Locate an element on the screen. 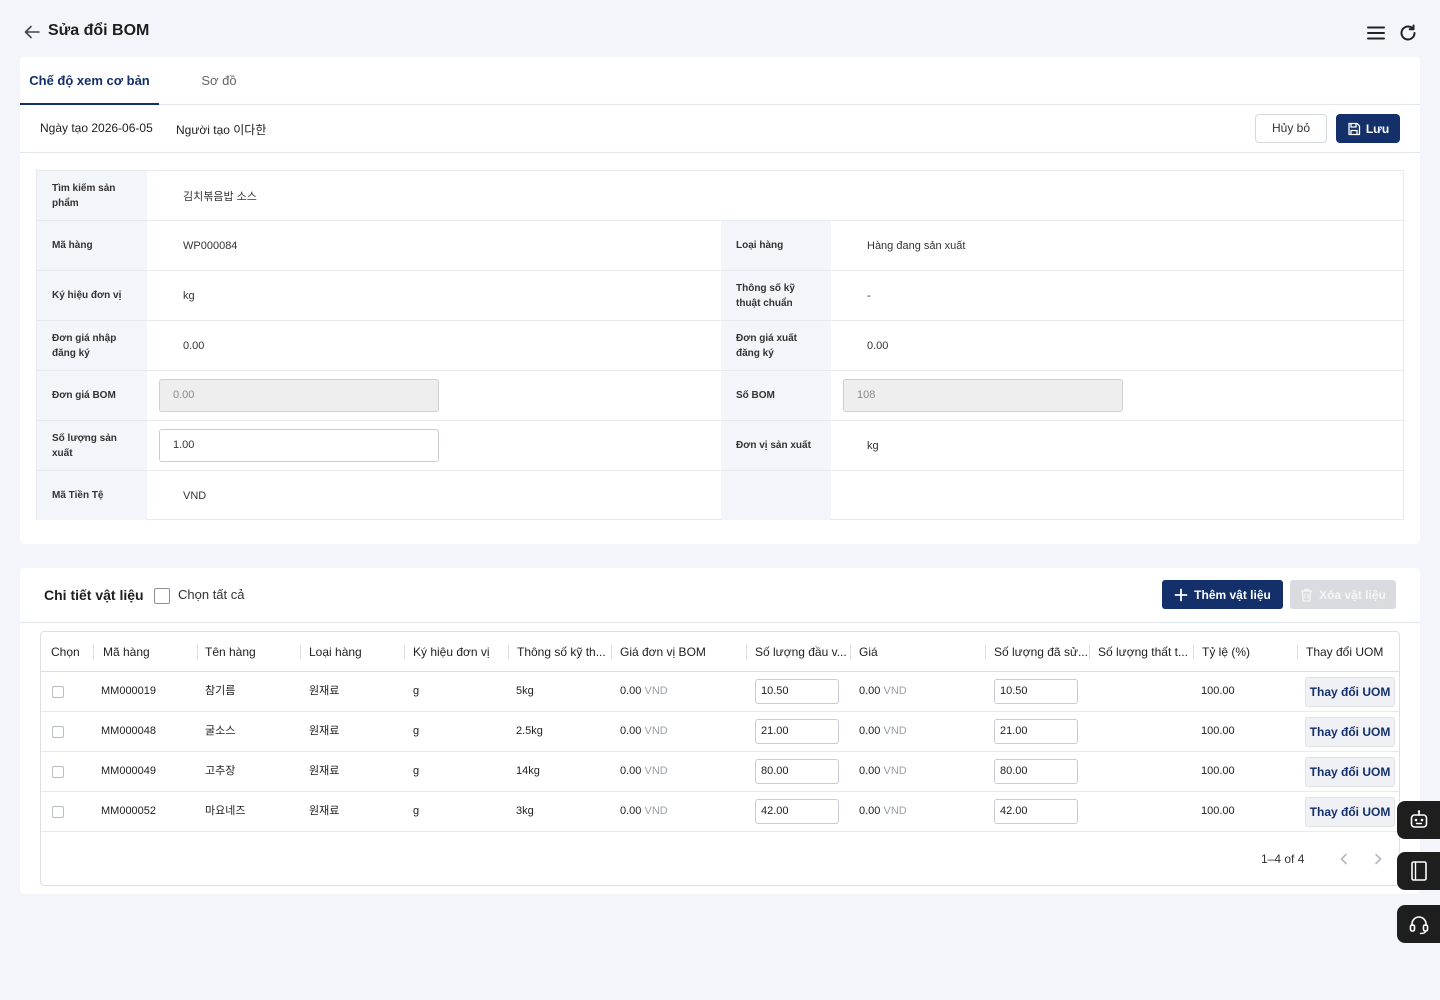  column-header: Loại hàng is located at coordinates (351, 652).